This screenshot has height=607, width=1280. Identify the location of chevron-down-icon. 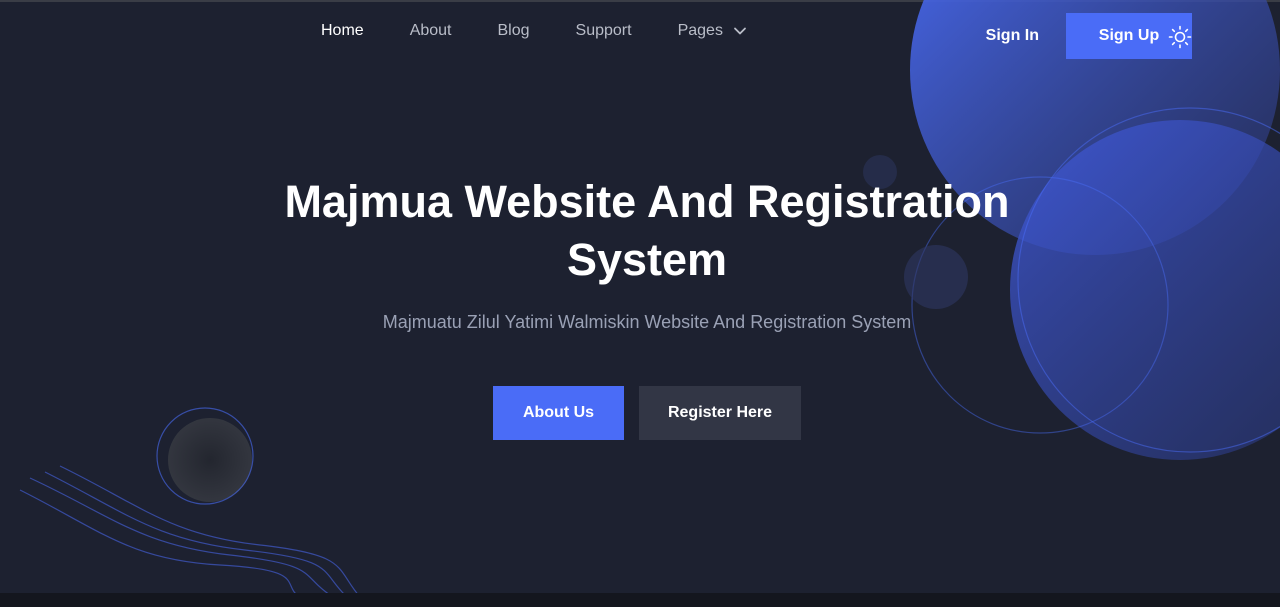
(740, 31).